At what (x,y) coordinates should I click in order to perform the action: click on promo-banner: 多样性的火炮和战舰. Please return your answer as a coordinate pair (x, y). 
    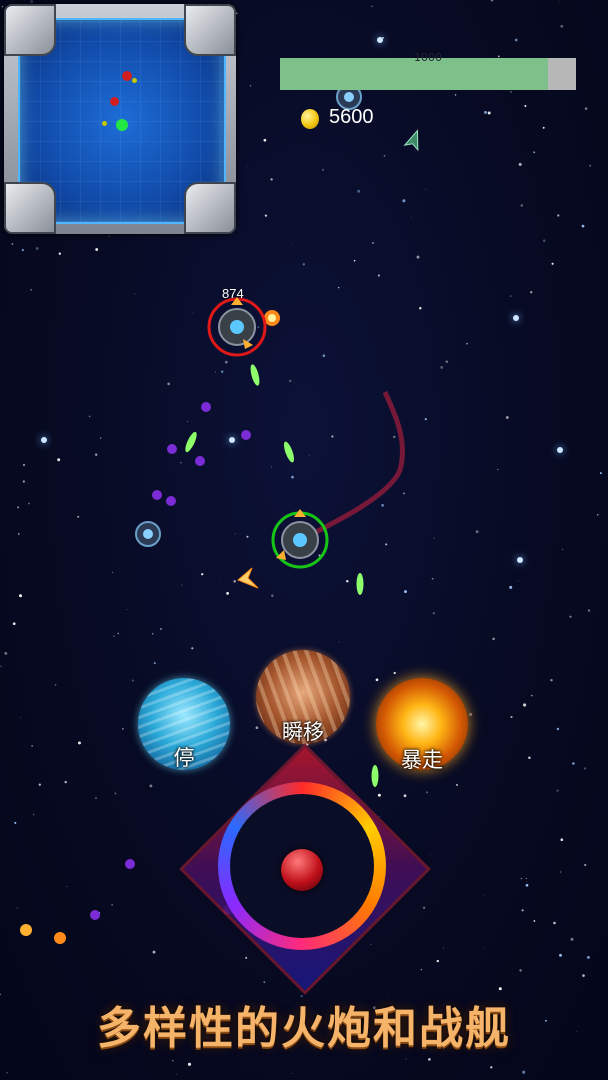
    Looking at the image, I should click on (304, 1028).